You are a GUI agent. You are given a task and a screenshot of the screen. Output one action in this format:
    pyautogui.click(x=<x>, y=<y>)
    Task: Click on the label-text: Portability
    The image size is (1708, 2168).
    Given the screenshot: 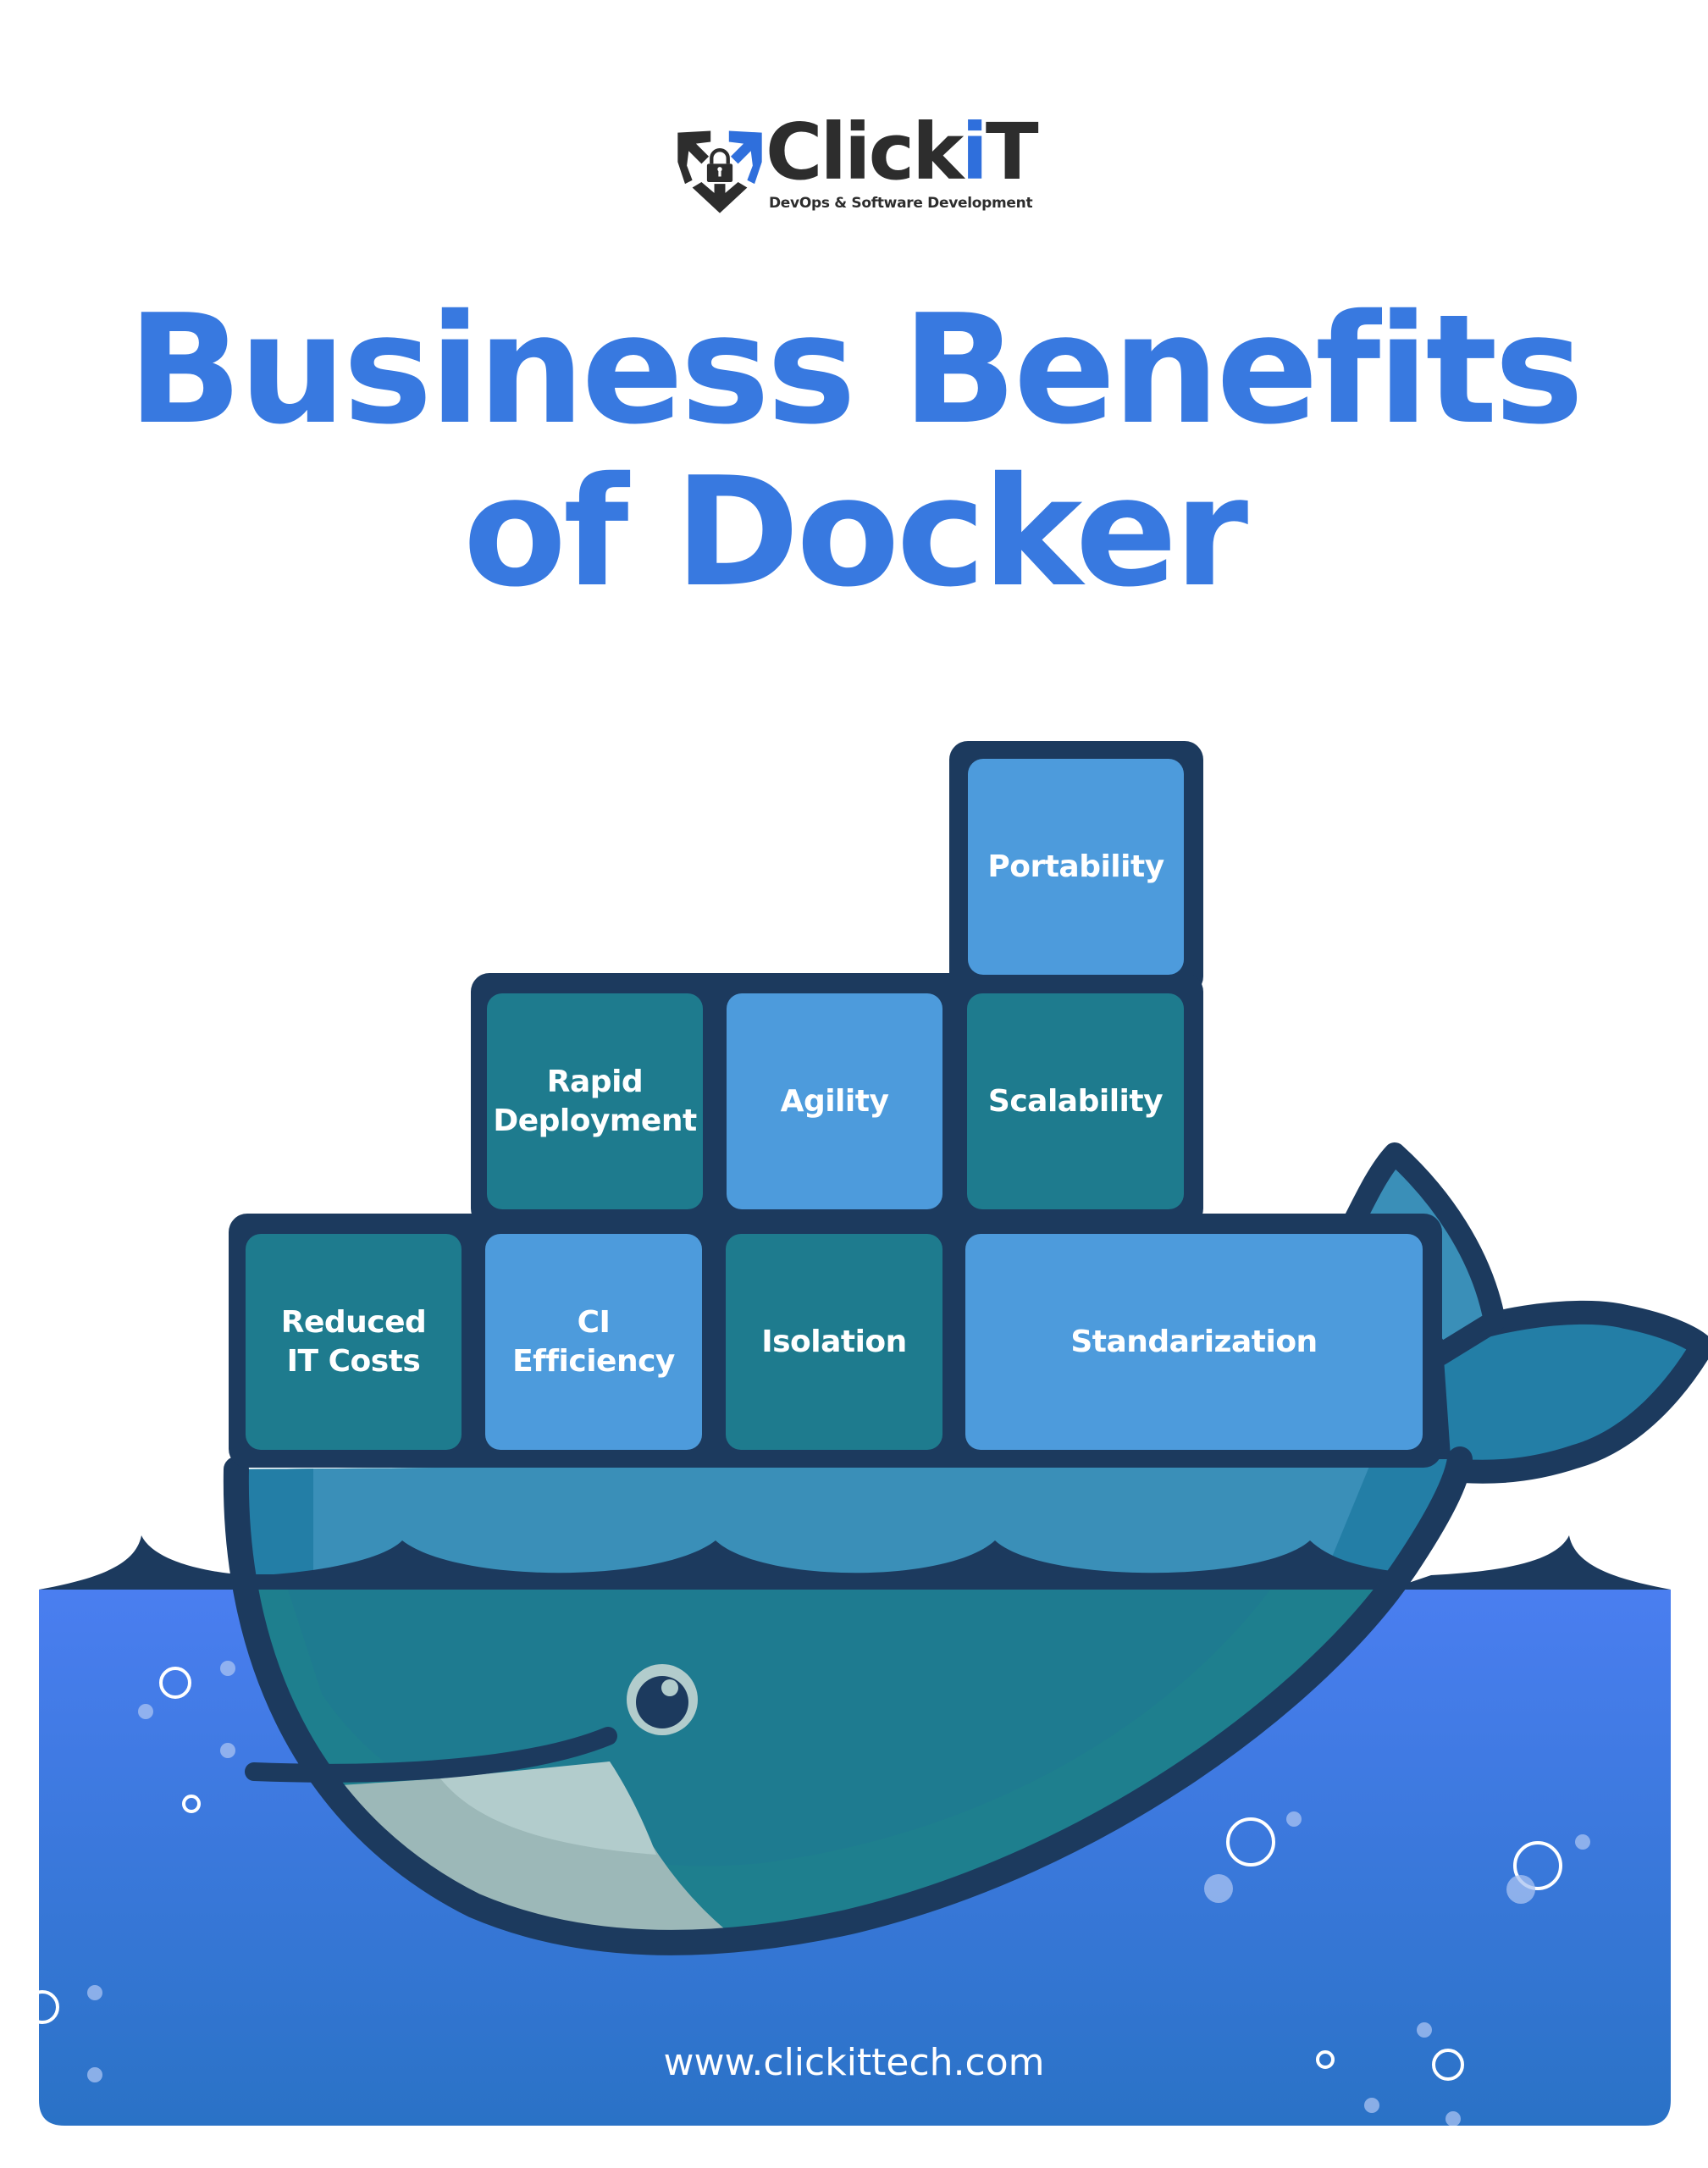 What is the action you would take?
    pyautogui.click(x=1075, y=866)
    